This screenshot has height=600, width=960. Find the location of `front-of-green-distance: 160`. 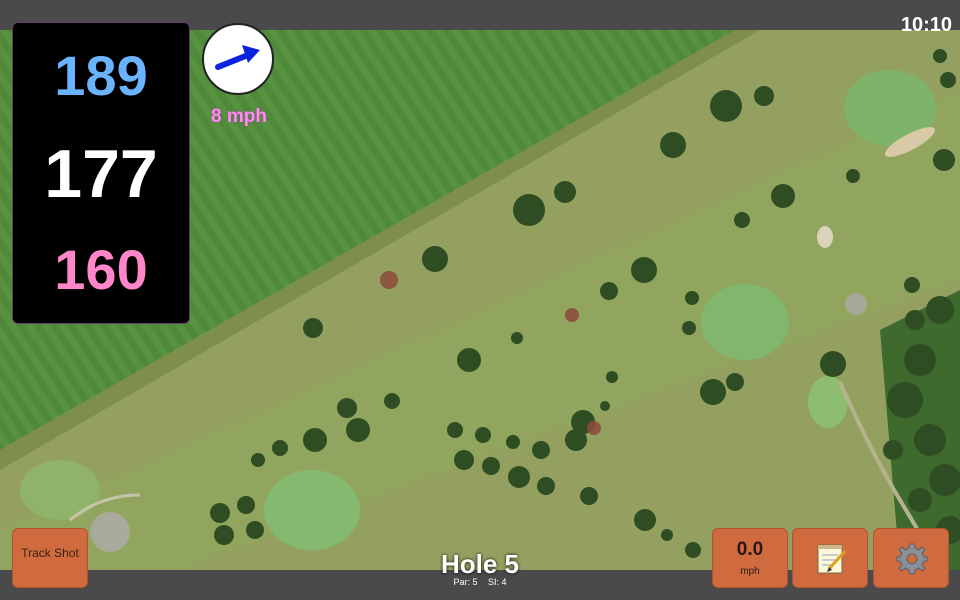

front-of-green-distance: 160 is located at coordinates (101, 269).